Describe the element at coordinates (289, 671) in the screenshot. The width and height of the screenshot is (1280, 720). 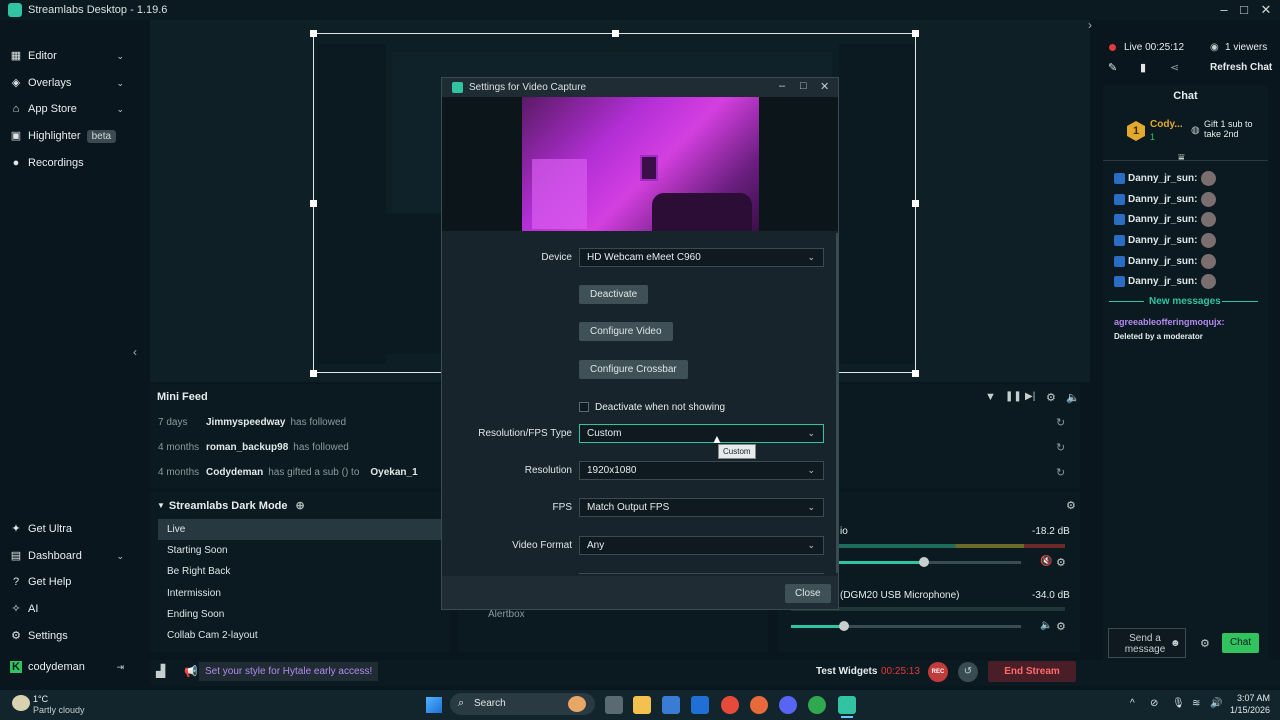
I see `promo-banner: Set your style for Hytale early access!` at that location.